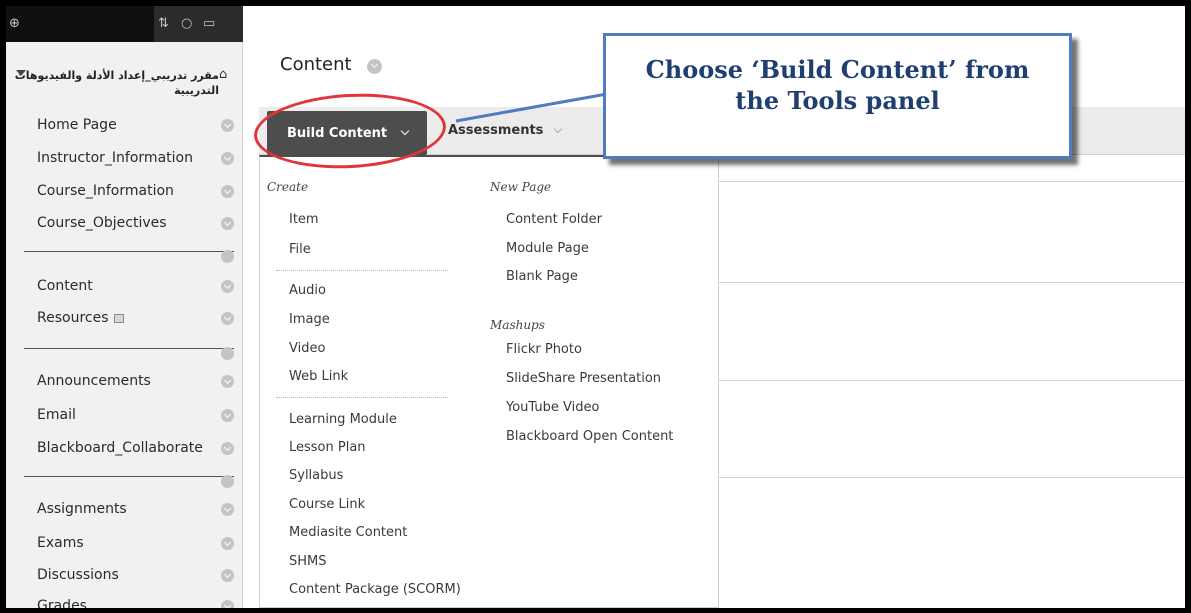 The image size is (1191, 613). What do you see at coordinates (65, 286) in the screenshot?
I see `sidebar-item-label: Content` at bounding box center [65, 286].